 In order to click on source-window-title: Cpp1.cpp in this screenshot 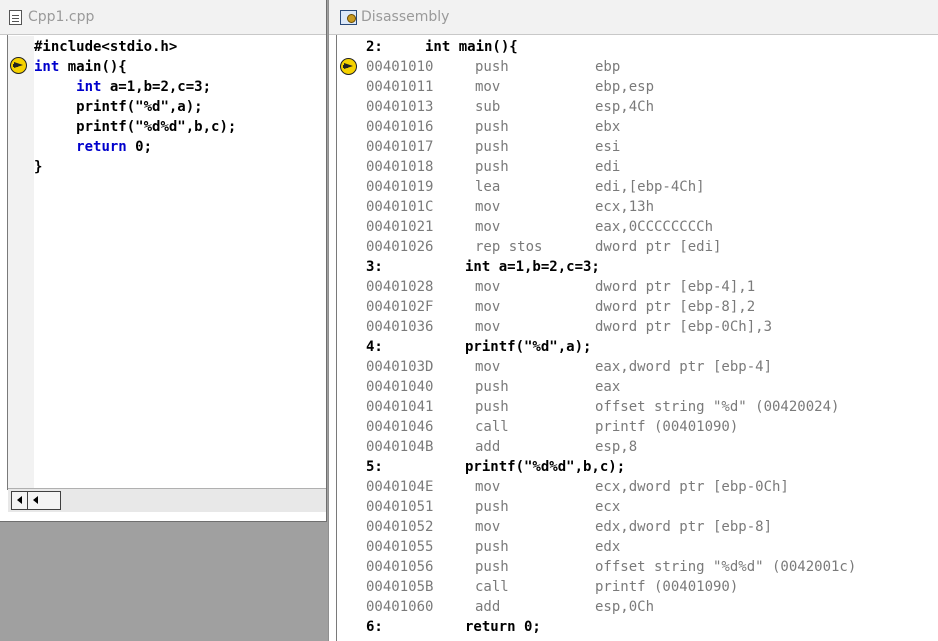, I will do `click(61, 17)`.